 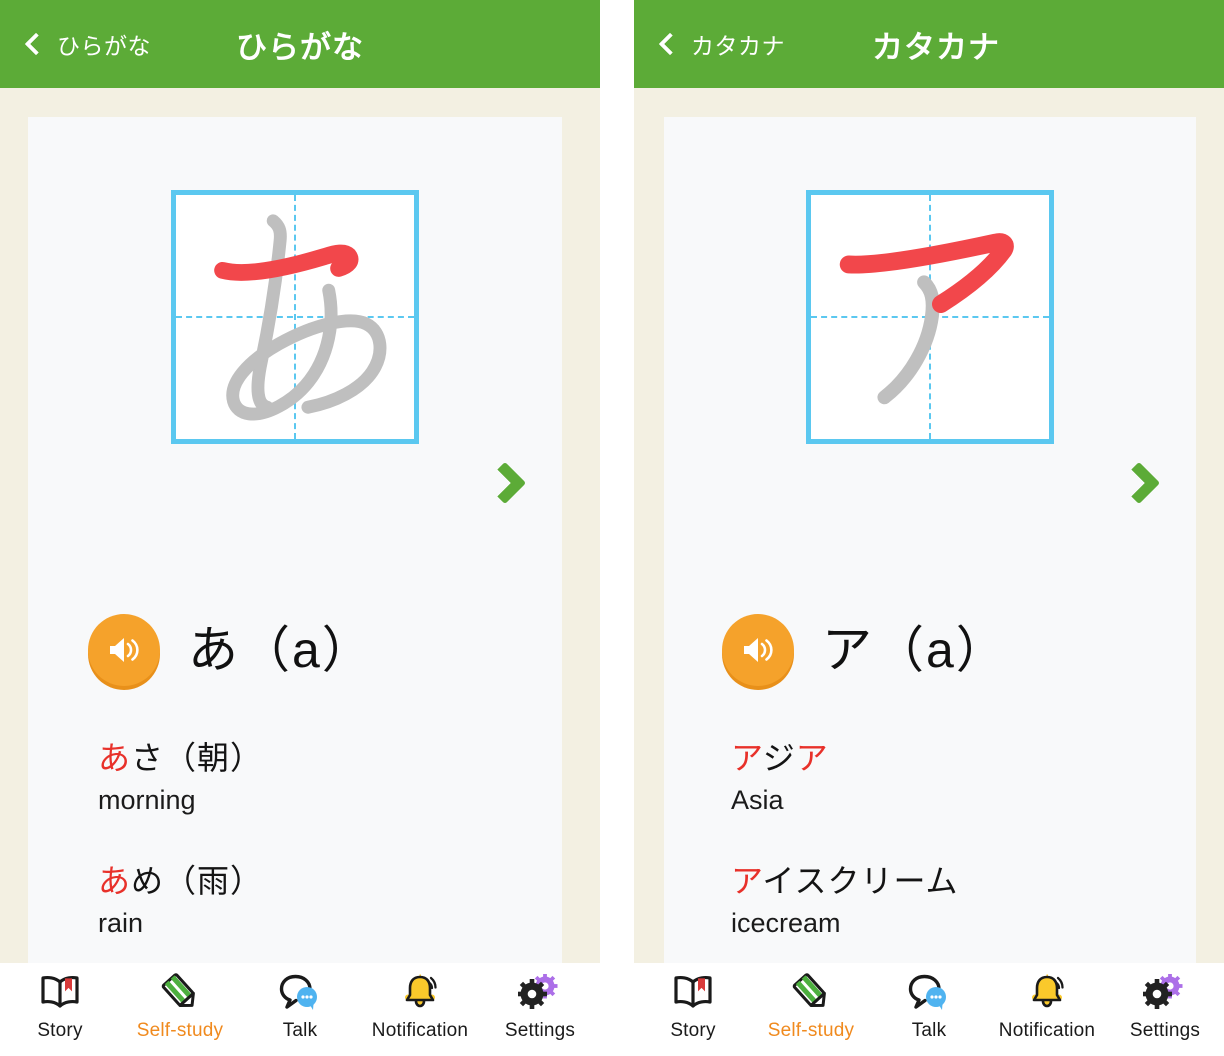 I want to click on back-button-label: ひらがな, so click(x=104, y=46).